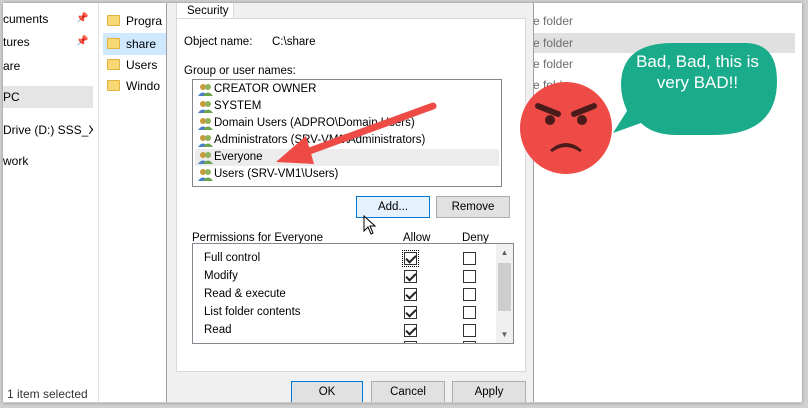  I want to click on nav-item-label: cuments, so click(26, 19).